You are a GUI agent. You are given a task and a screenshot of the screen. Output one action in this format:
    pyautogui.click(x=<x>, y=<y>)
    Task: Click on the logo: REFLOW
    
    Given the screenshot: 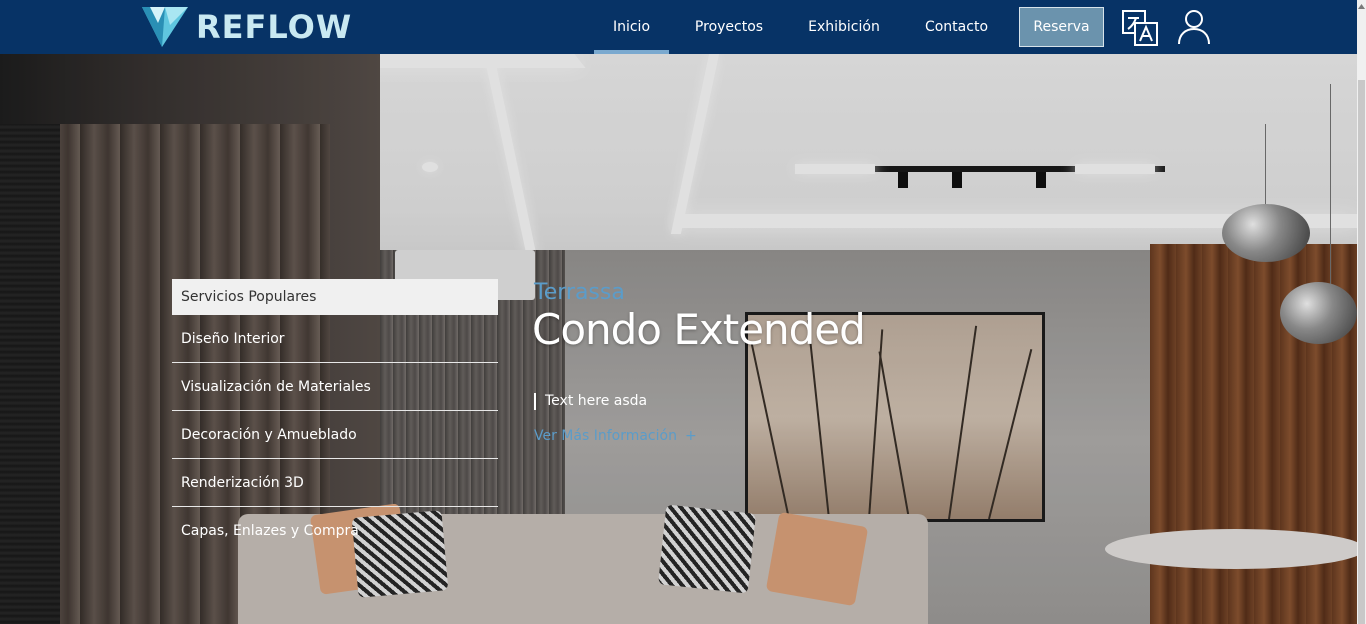 What is the action you would take?
    pyautogui.click(x=246, y=27)
    